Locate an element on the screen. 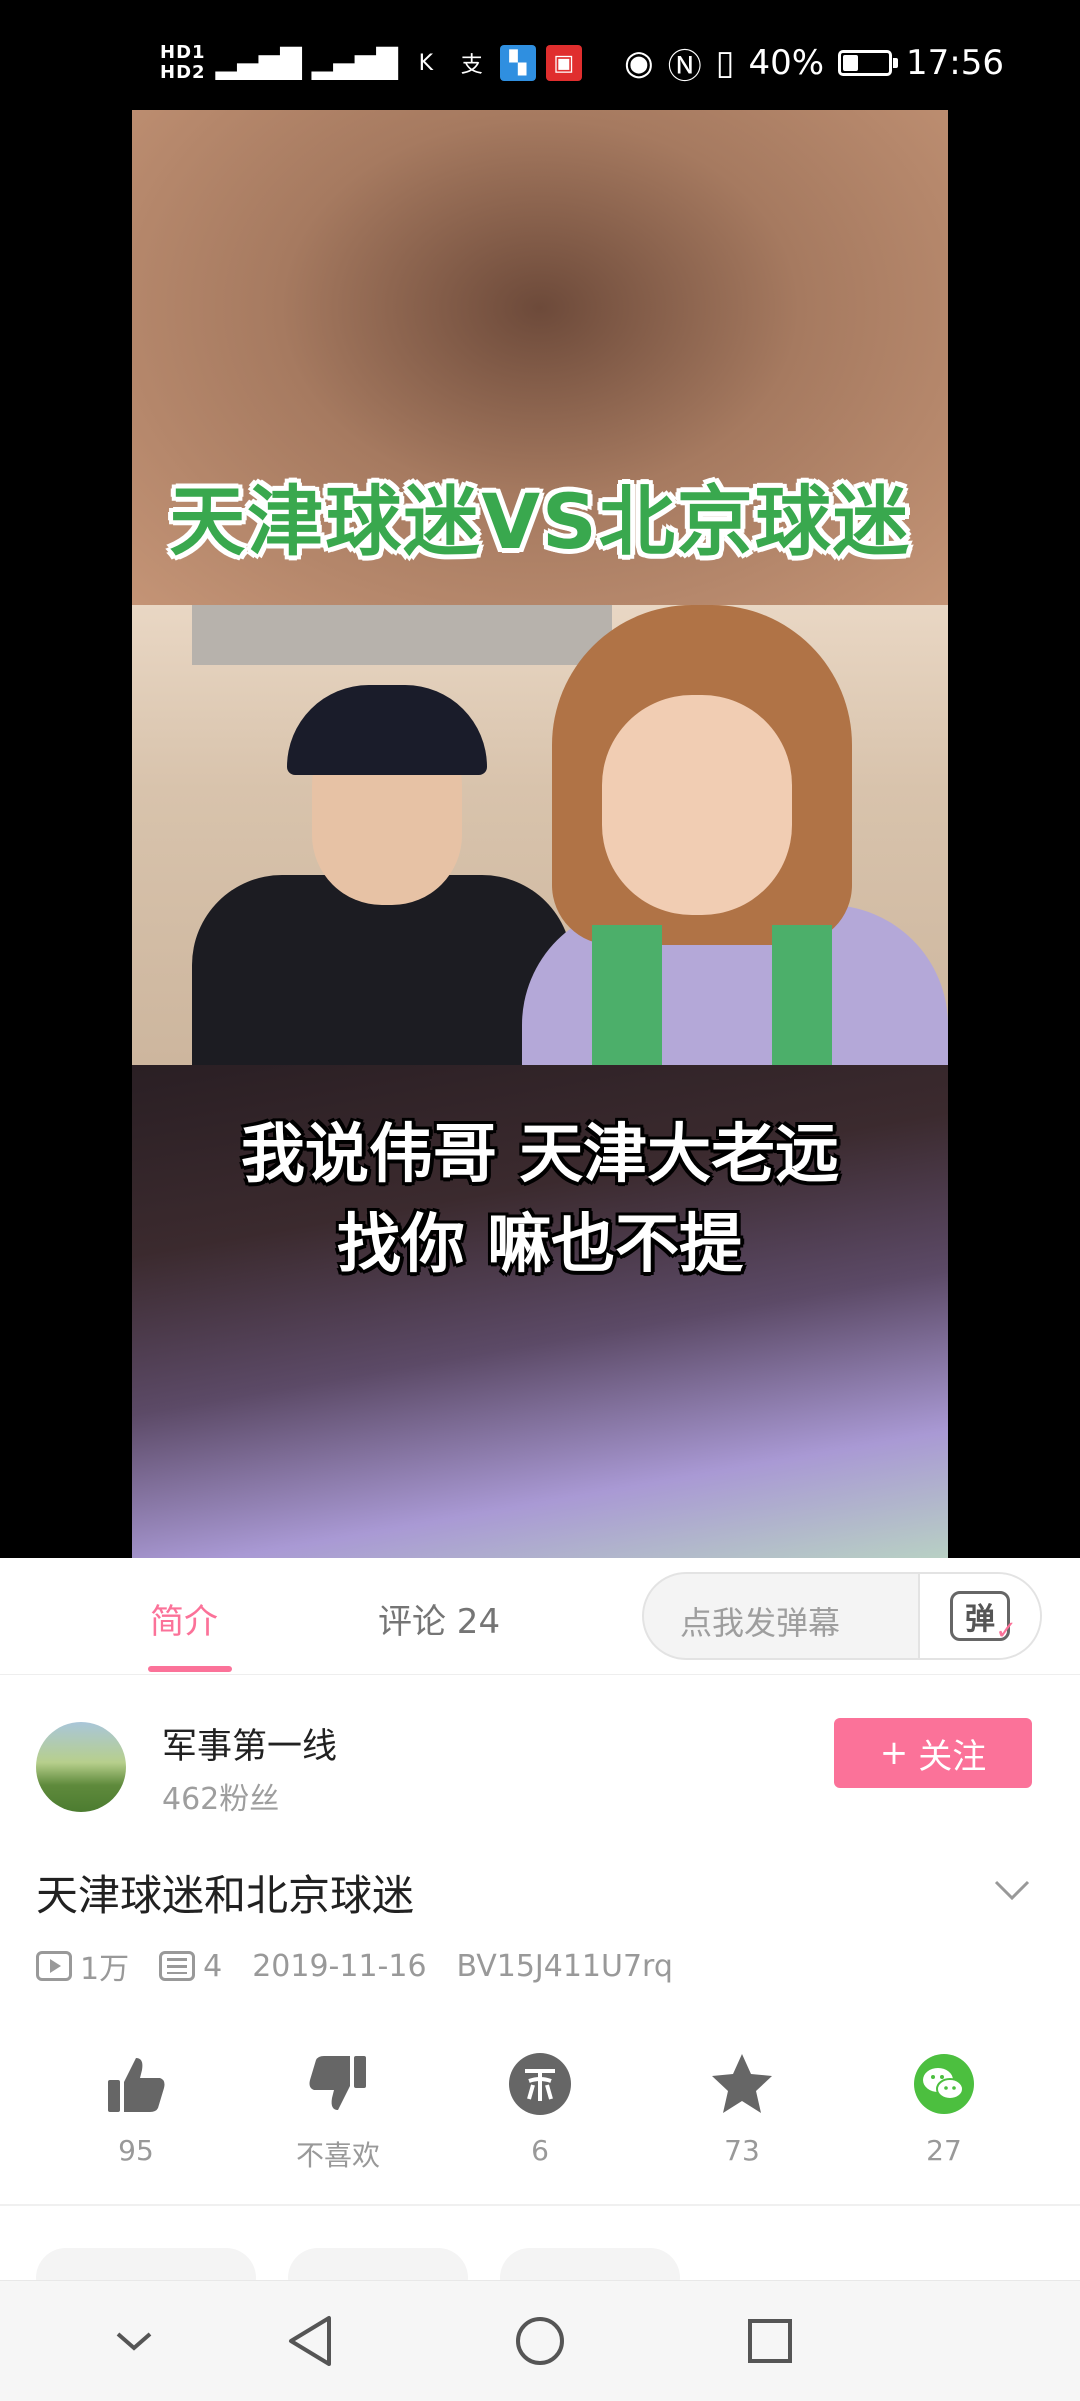 The height and width of the screenshot is (2401, 1080). video-subtitle: 我说伟哥 天津大老远 找你 嘛也不提 is located at coordinates (540, 1200).